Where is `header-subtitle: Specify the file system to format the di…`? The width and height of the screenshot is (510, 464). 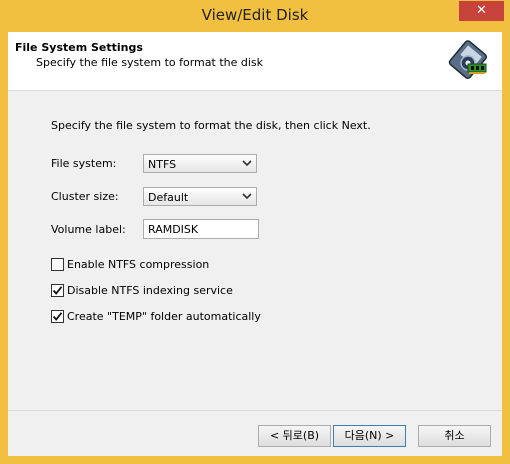 header-subtitle: Specify the file system to format the di… is located at coordinates (150, 62).